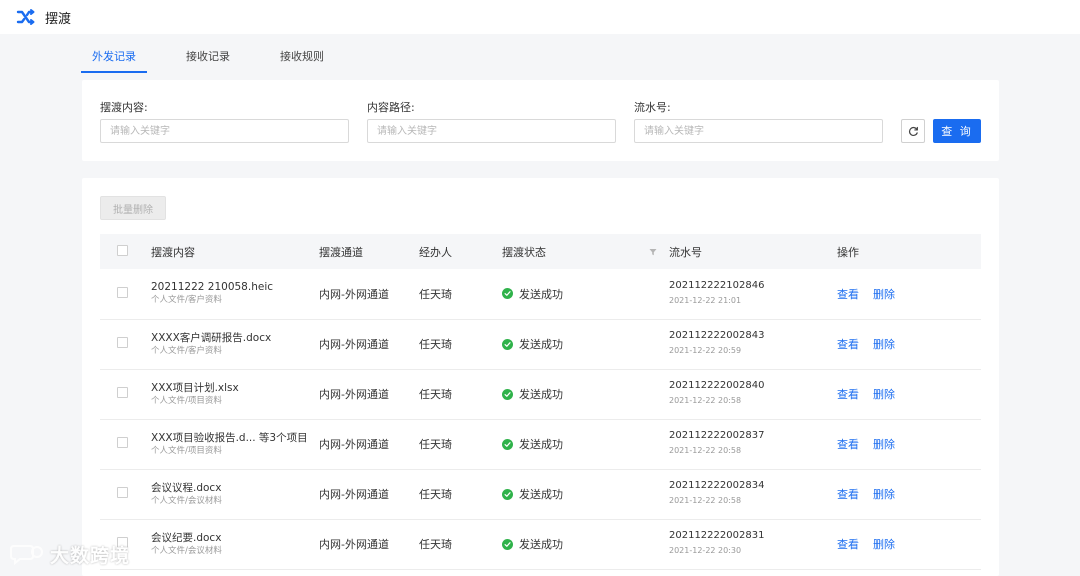 The image size is (1080, 576). Describe the element at coordinates (653, 252) in the screenshot. I see `filter-icon` at that location.